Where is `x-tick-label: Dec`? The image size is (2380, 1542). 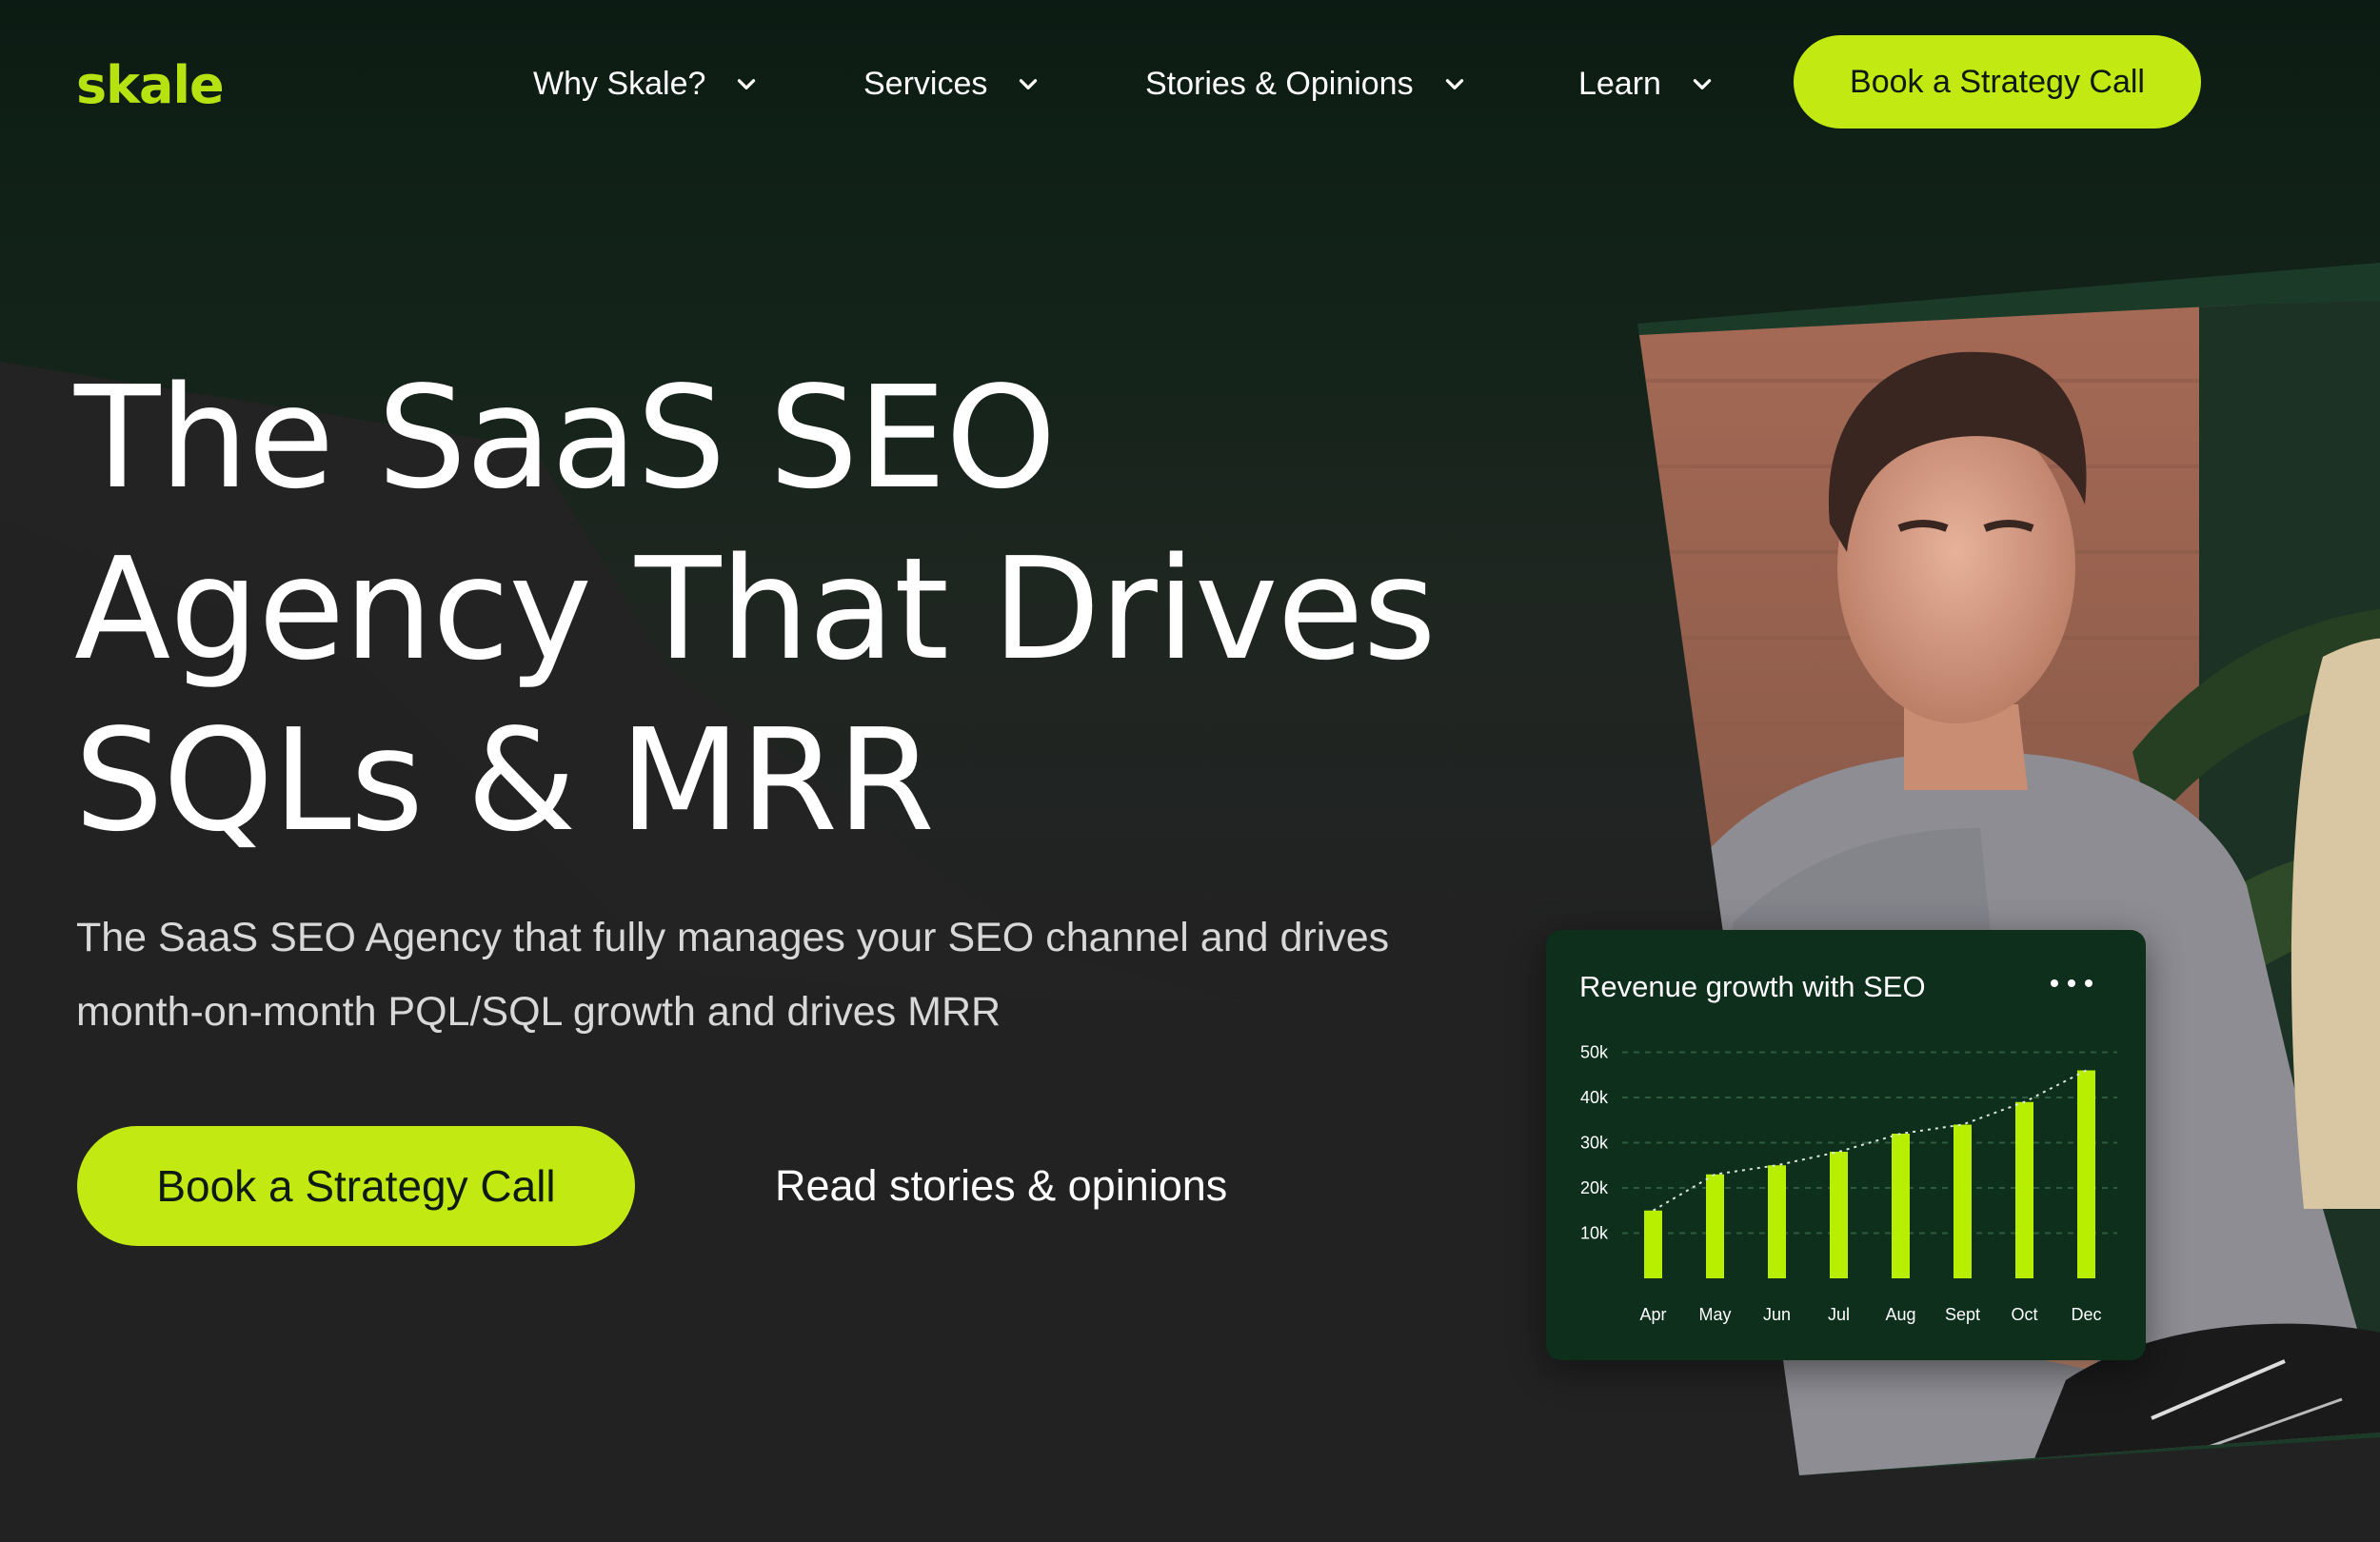
x-tick-label: Dec is located at coordinates (2086, 1314).